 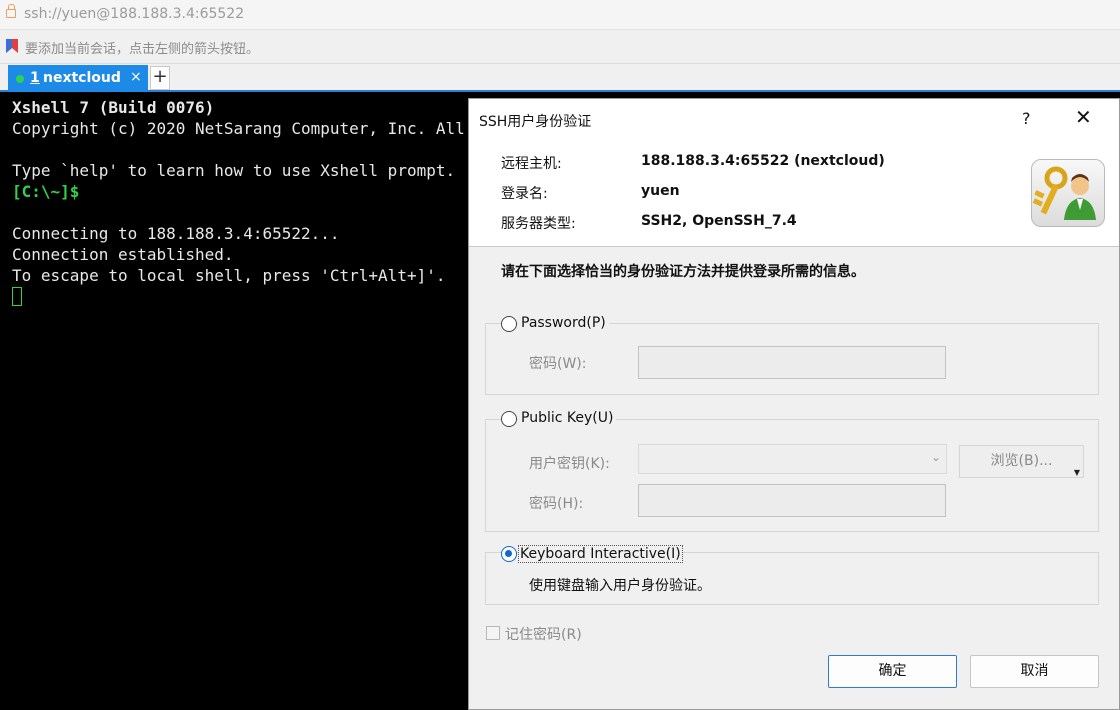 I want to click on tab-strip: 1 nextcloud × +, so click(x=560, y=78).